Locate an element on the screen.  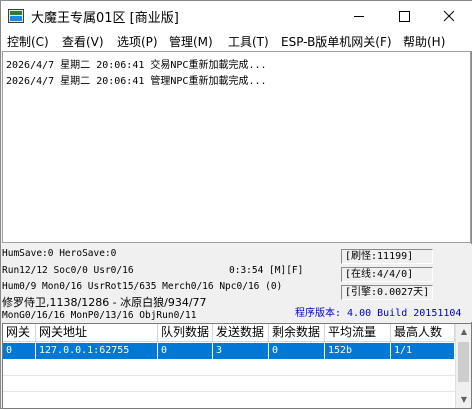
column-header: 剩余数据 is located at coordinates (297, 333).